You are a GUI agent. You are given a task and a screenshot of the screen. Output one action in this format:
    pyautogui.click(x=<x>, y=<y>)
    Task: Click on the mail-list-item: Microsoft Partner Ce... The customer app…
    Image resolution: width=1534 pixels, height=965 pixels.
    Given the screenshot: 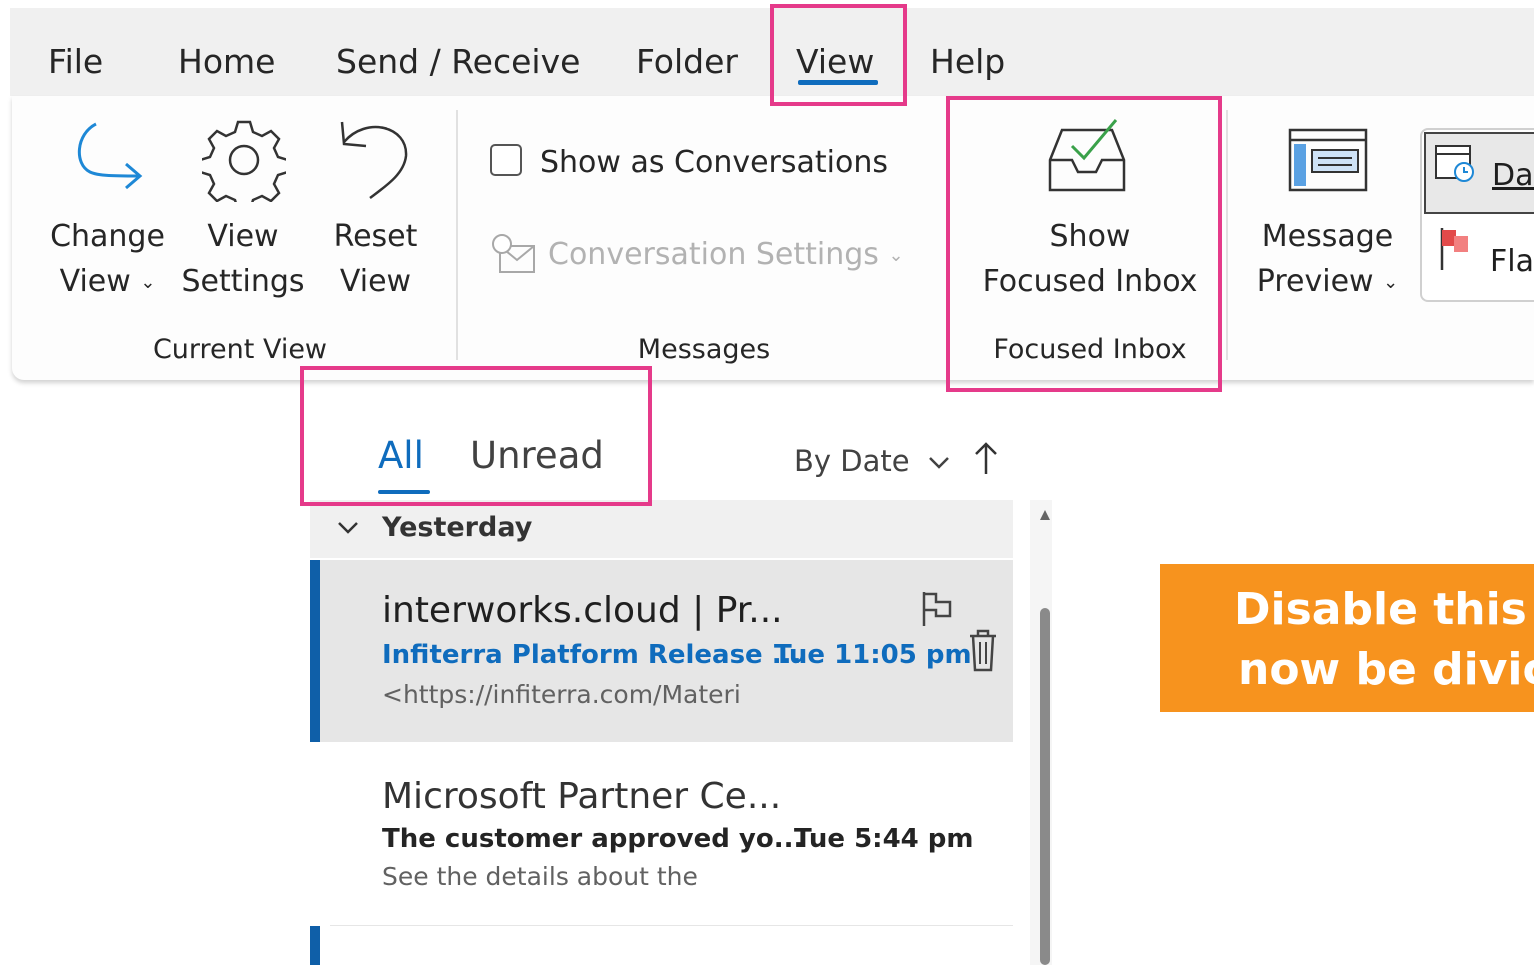 What is the action you would take?
    pyautogui.click(x=661, y=834)
    